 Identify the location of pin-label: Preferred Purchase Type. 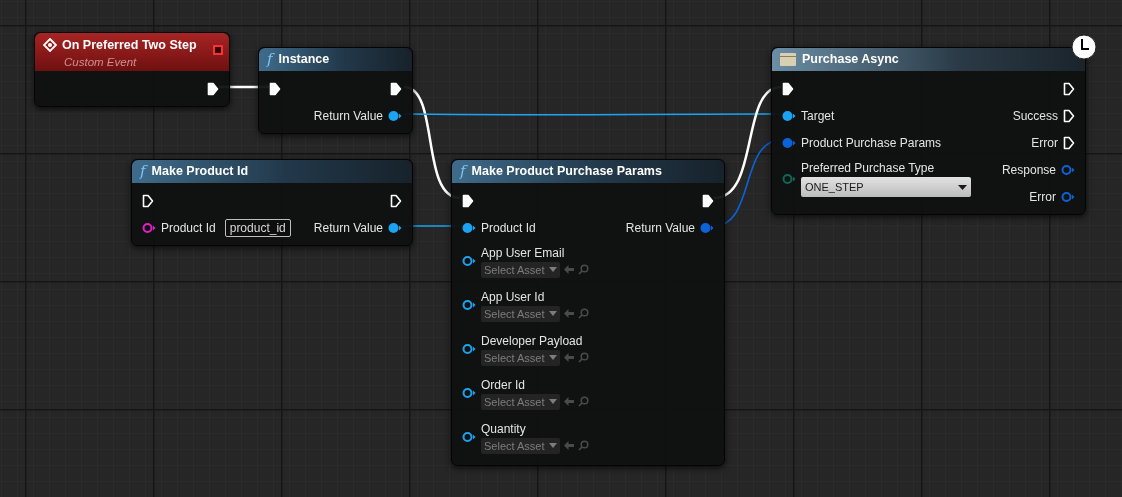
(868, 168).